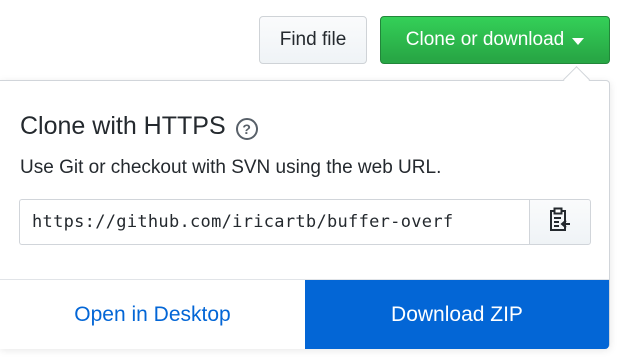 The image size is (624, 358). I want to click on clone-url-group, so click(305, 222).